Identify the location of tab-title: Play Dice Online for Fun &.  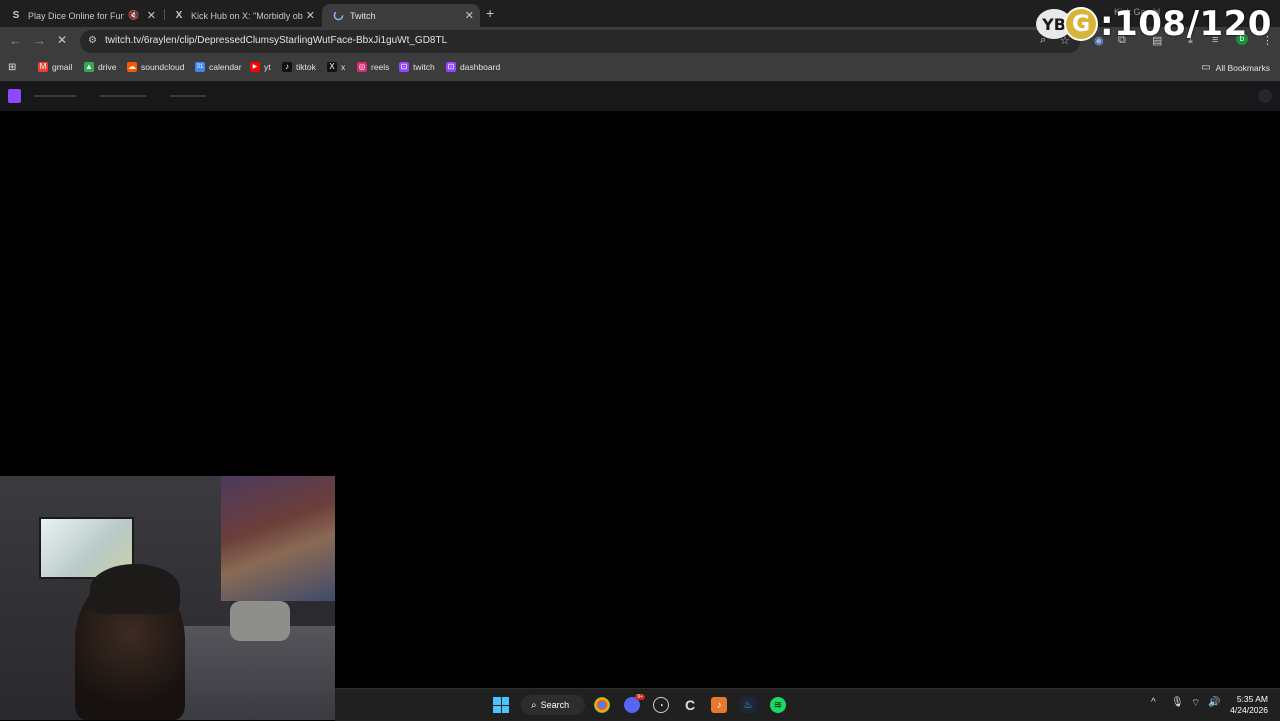
(76, 15).